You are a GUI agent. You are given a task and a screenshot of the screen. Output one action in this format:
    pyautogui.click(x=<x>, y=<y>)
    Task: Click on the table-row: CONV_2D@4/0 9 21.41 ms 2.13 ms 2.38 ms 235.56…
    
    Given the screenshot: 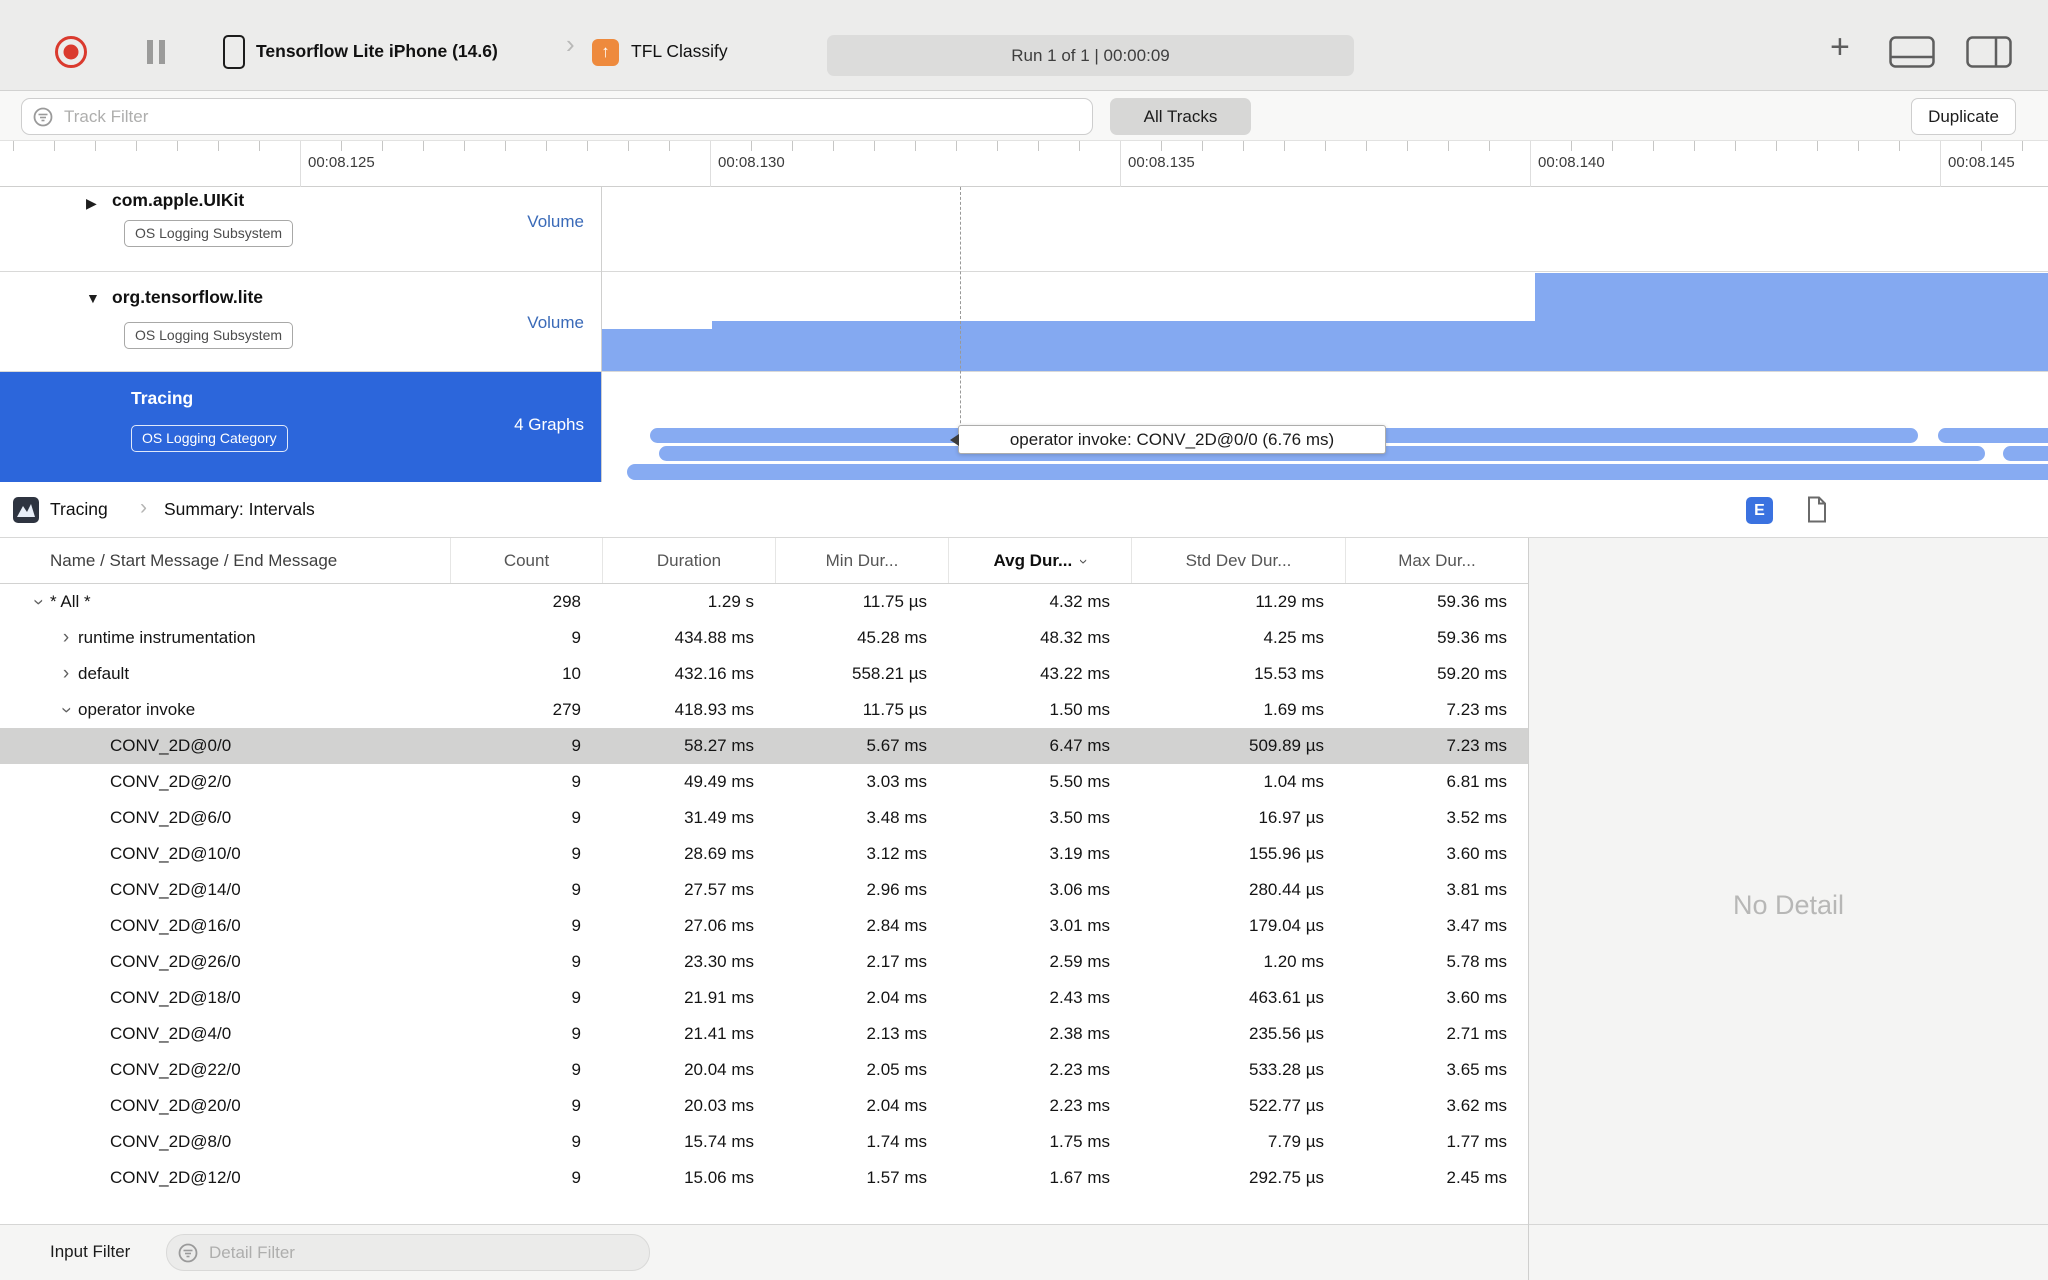 What is the action you would take?
    pyautogui.click(x=764, y=1034)
    